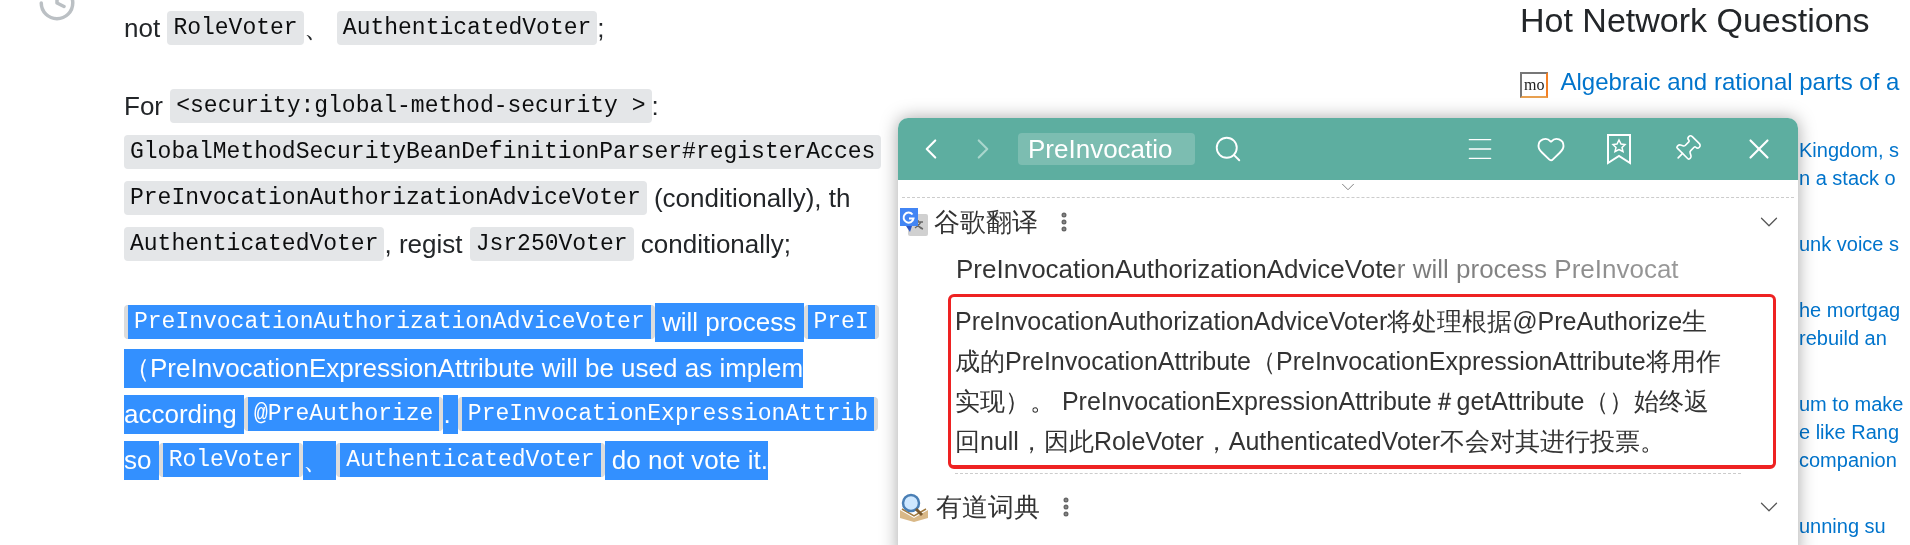  What do you see at coordinates (143, 28) in the screenshot?
I see `body-text: not` at bounding box center [143, 28].